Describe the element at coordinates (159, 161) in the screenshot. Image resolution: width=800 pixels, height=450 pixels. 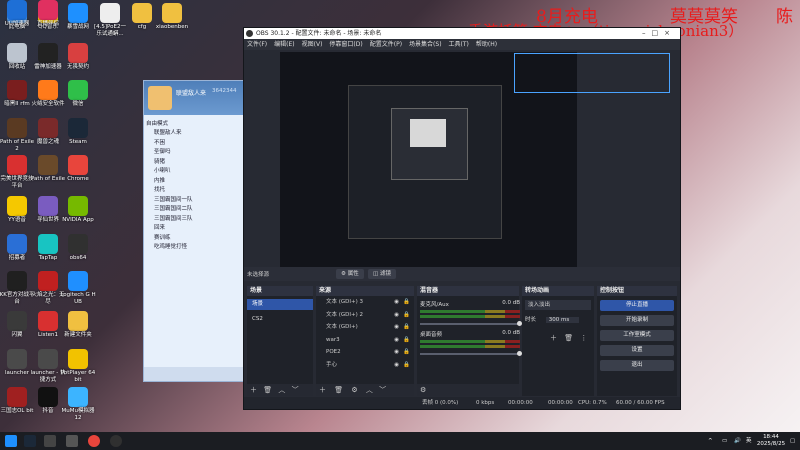
I see `chat-list-item: 骑猪` at that location.